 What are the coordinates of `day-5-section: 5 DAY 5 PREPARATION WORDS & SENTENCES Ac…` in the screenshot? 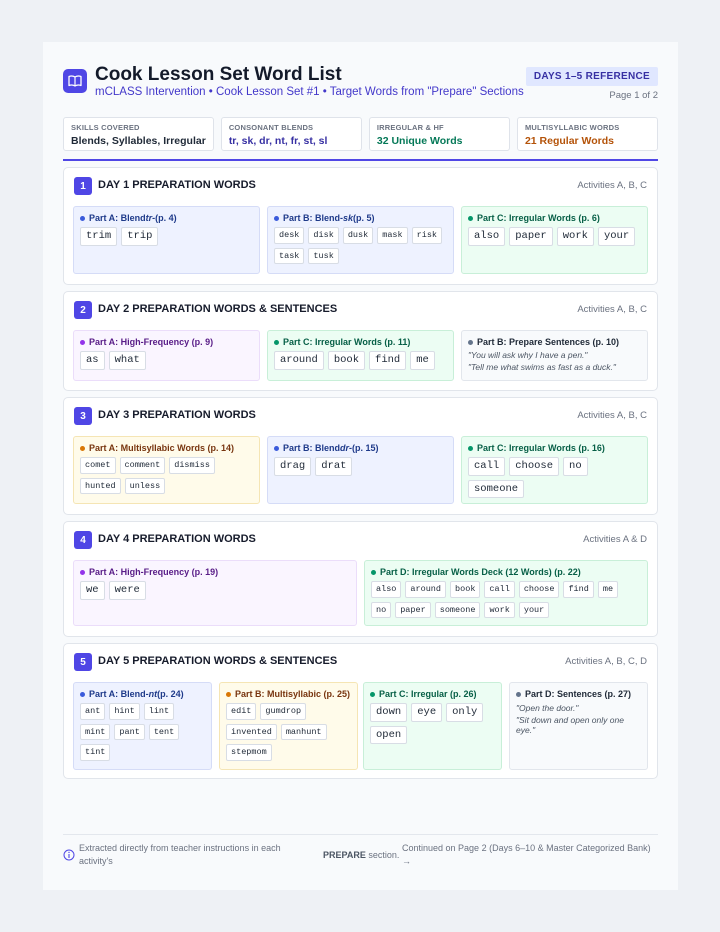 It's located at (360, 711).